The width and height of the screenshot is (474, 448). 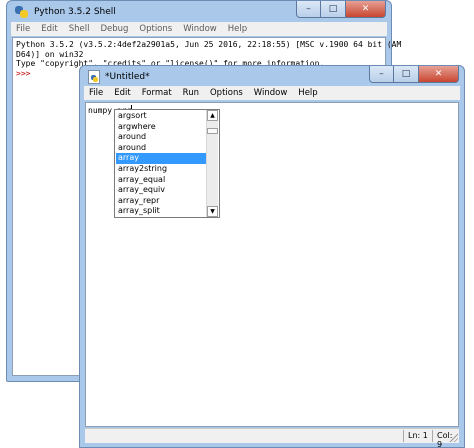 I want to click on scrollbar-thumb, so click(x=212, y=131).